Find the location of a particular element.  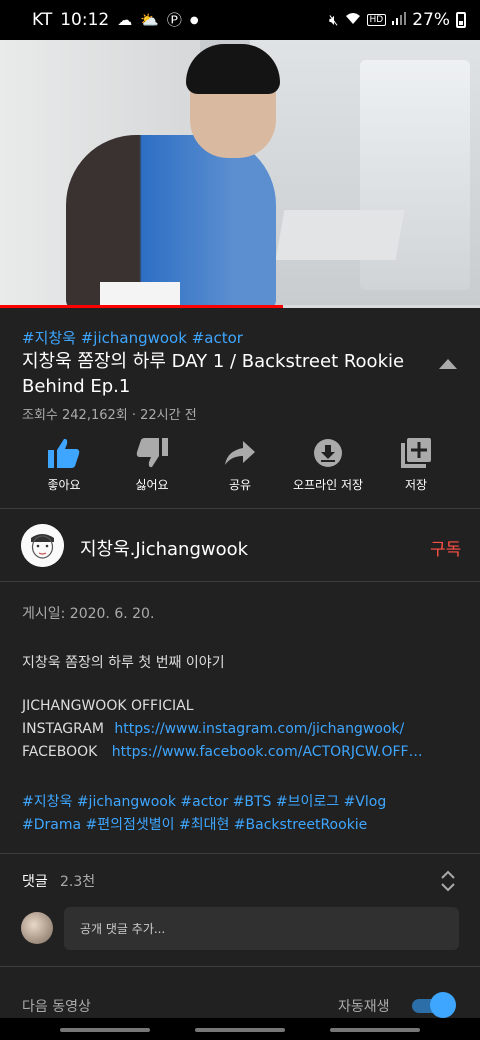

channel-name: 지창욱.Jichangwook is located at coordinates (164, 548).